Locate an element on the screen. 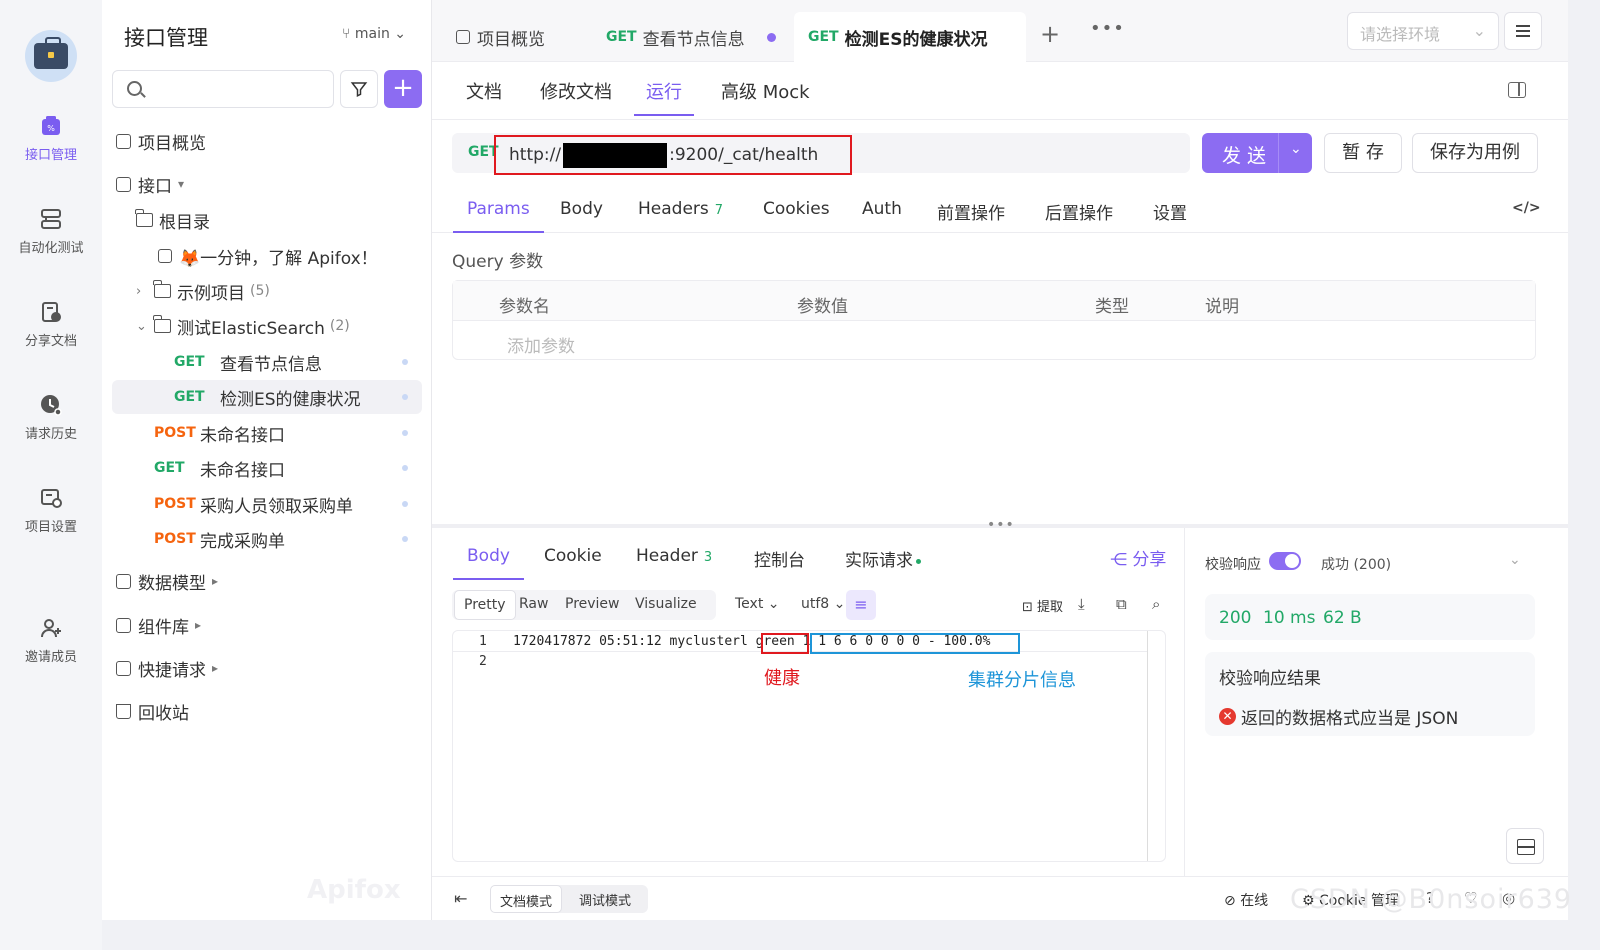  table-header: 参数名 参数值 类型 说明 is located at coordinates (994, 301).